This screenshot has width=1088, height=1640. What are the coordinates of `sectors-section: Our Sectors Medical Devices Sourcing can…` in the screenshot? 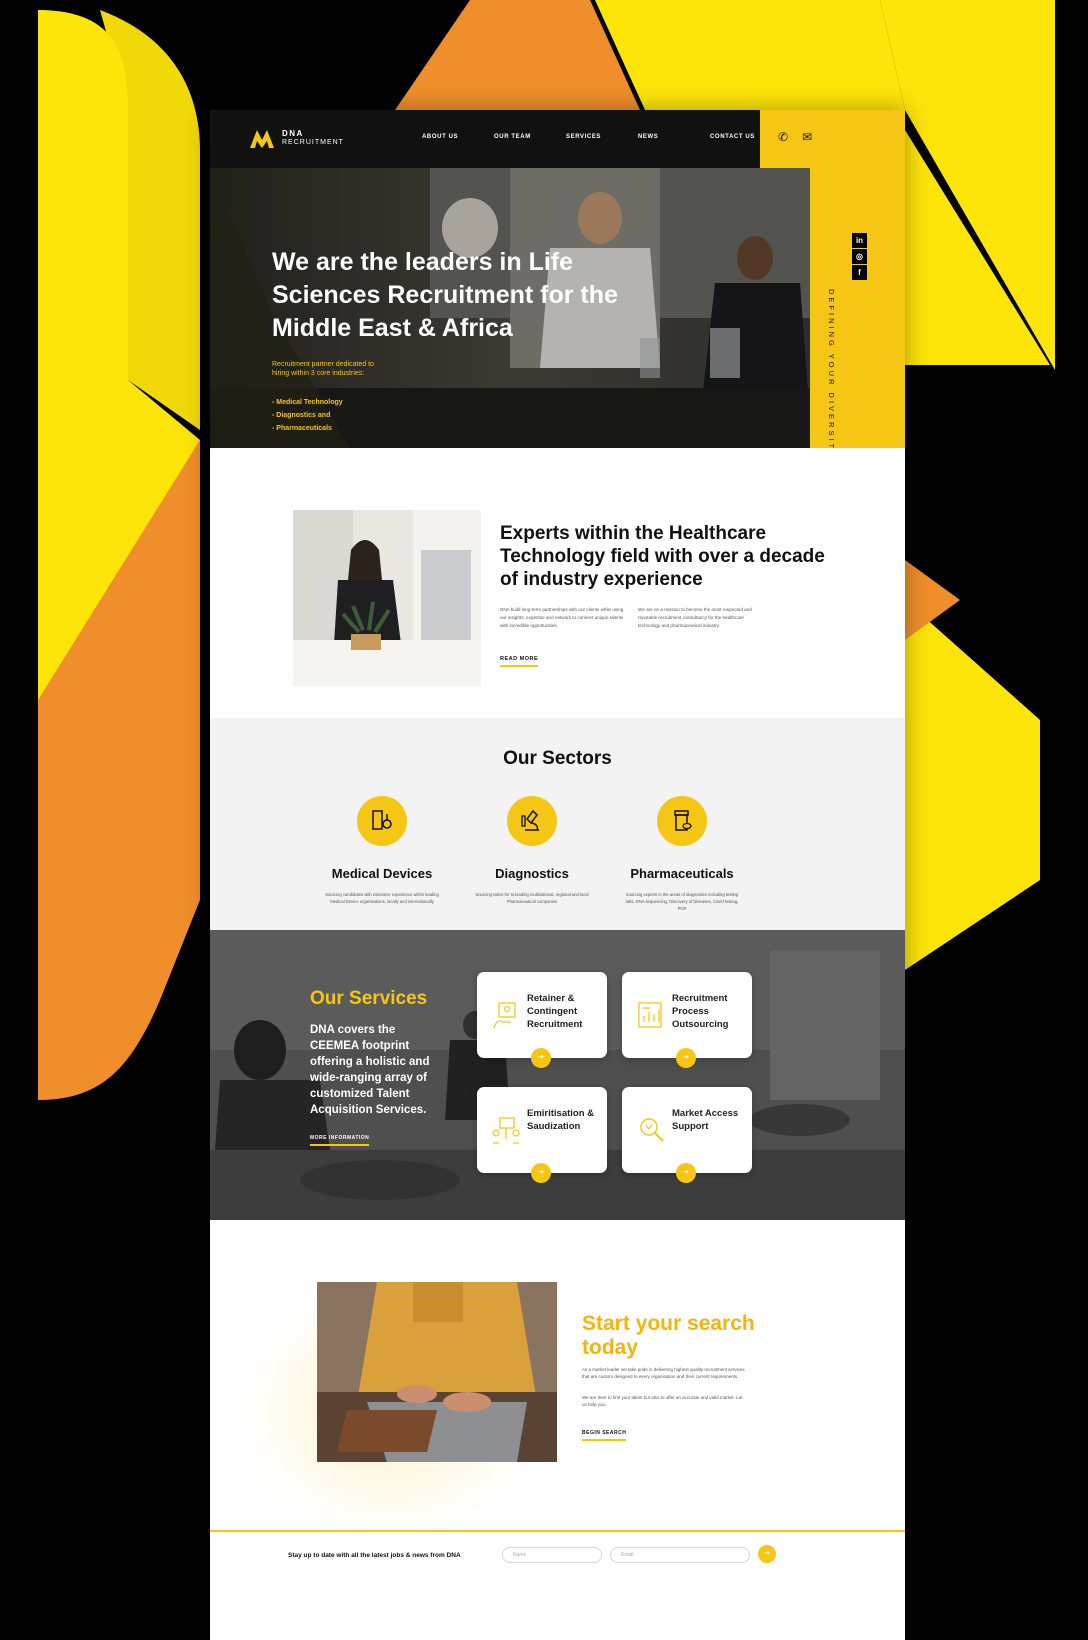 It's located at (557, 824).